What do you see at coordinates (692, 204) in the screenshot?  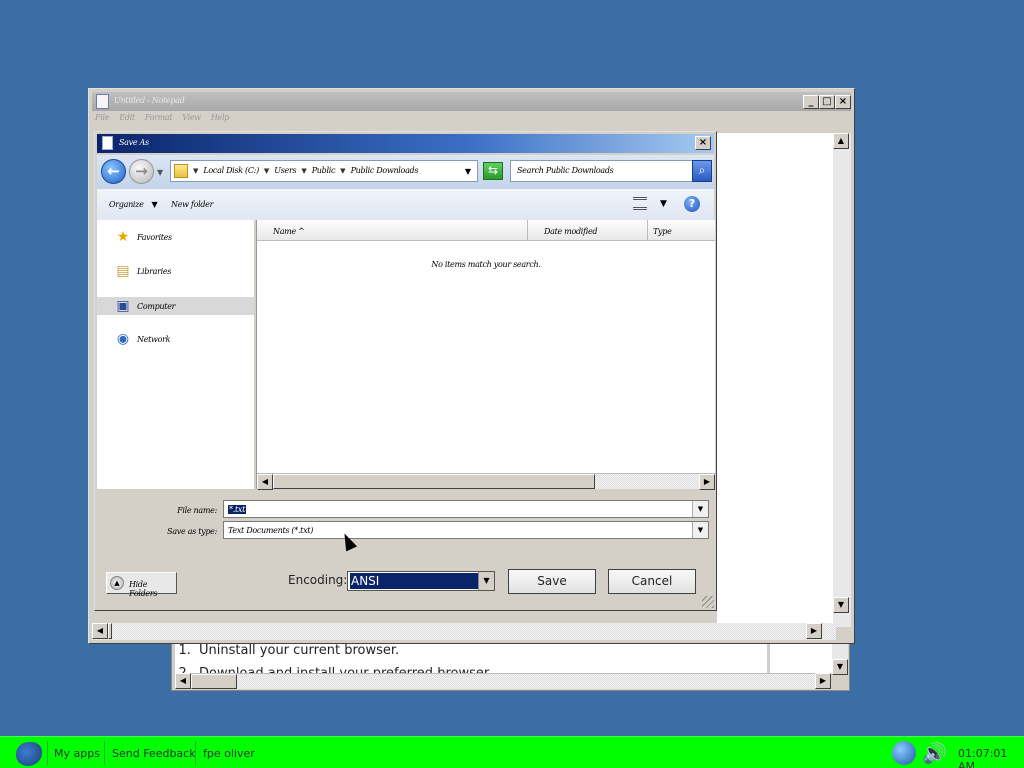 I see `help-icon: ?` at bounding box center [692, 204].